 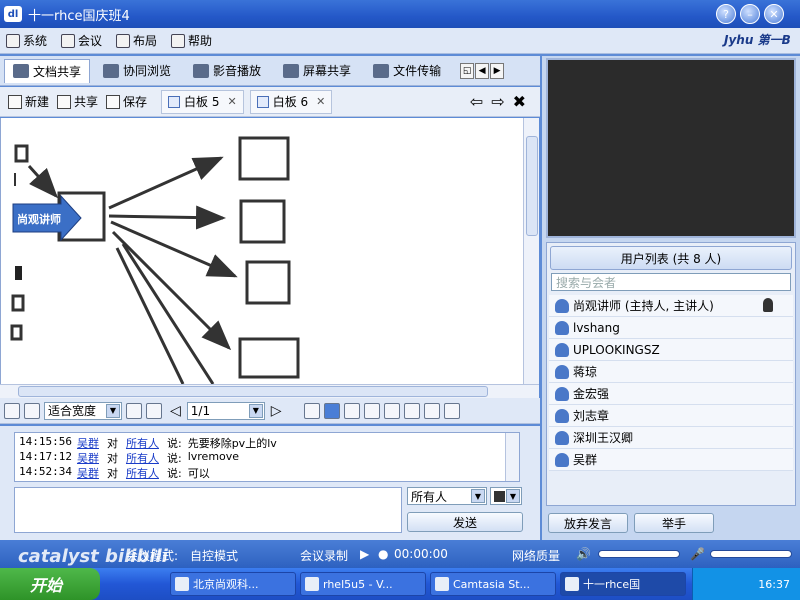 I want to click on eraser-icon, so click(x=391, y=410).